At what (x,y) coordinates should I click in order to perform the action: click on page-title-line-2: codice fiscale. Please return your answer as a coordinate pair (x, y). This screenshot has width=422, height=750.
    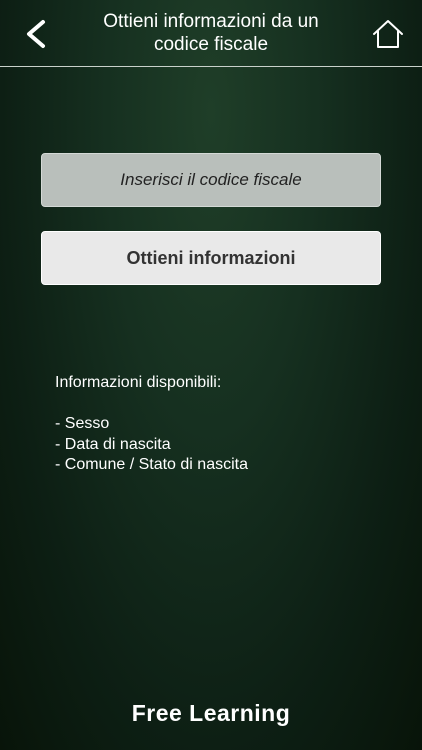
    Looking at the image, I should click on (211, 44).